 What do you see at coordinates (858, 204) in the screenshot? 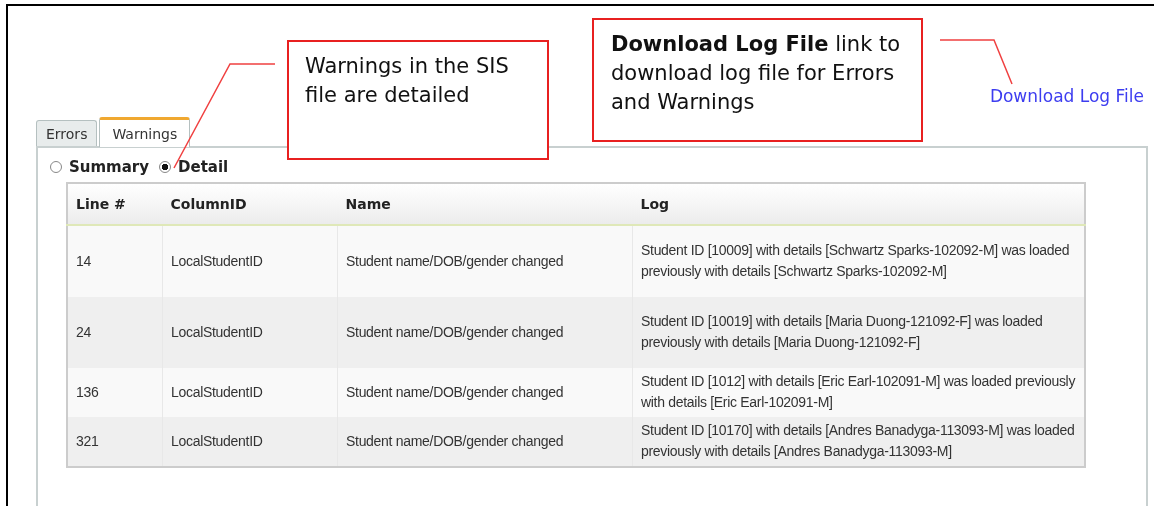
I see `column-header: Log` at bounding box center [858, 204].